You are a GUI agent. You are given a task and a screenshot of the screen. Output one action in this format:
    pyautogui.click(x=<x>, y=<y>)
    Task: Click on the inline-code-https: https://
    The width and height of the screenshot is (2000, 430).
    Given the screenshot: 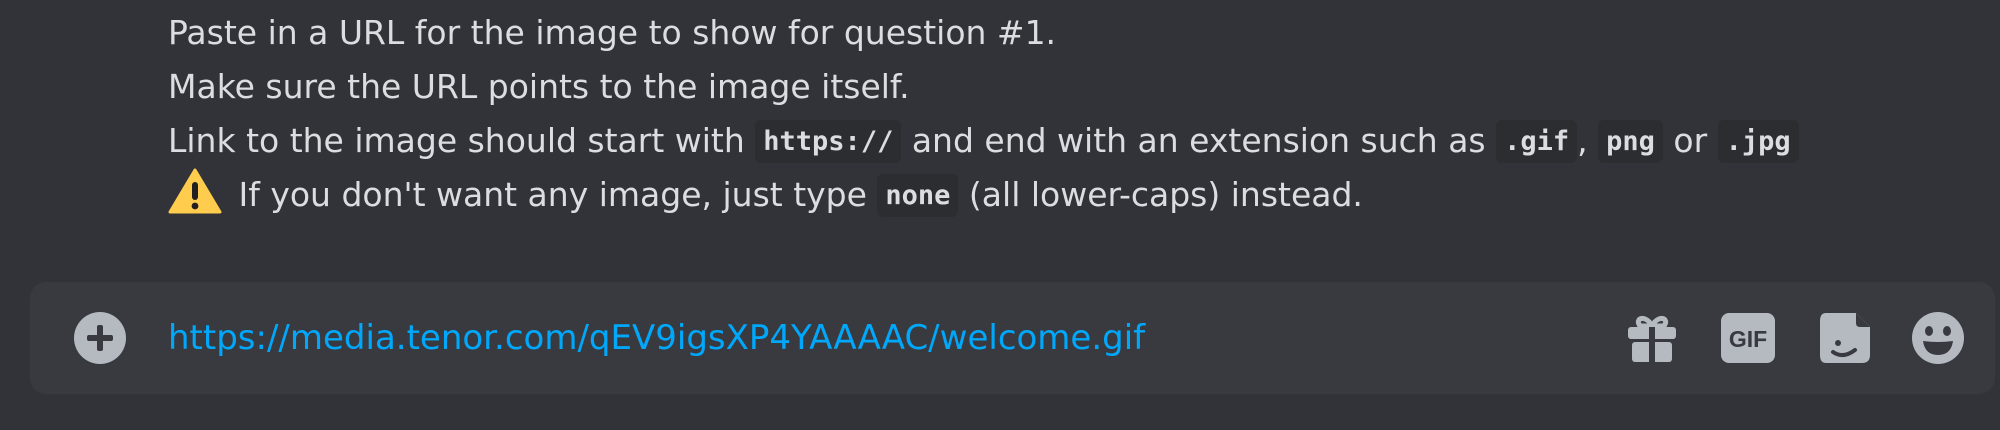 What is the action you would take?
    pyautogui.click(x=828, y=141)
    